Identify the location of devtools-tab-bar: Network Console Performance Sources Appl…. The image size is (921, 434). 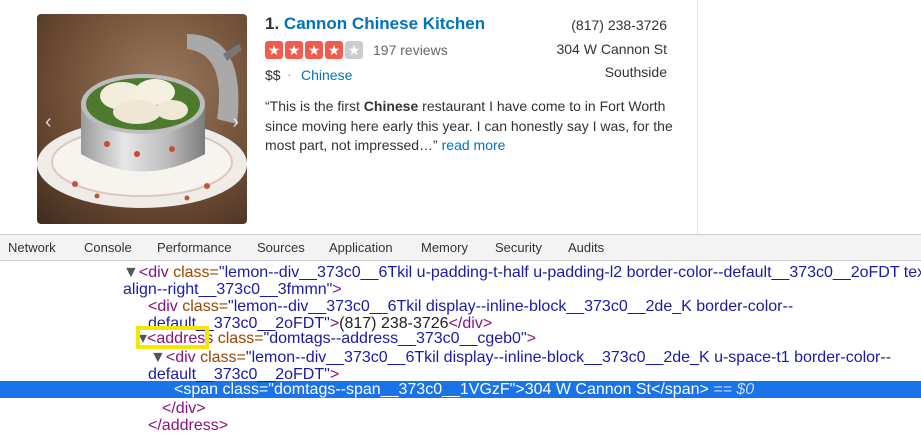
(460, 247).